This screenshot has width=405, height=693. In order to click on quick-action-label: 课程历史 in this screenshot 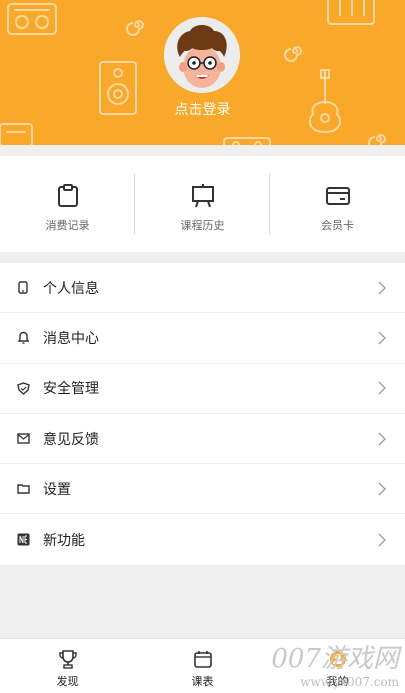, I will do `click(202, 225)`.